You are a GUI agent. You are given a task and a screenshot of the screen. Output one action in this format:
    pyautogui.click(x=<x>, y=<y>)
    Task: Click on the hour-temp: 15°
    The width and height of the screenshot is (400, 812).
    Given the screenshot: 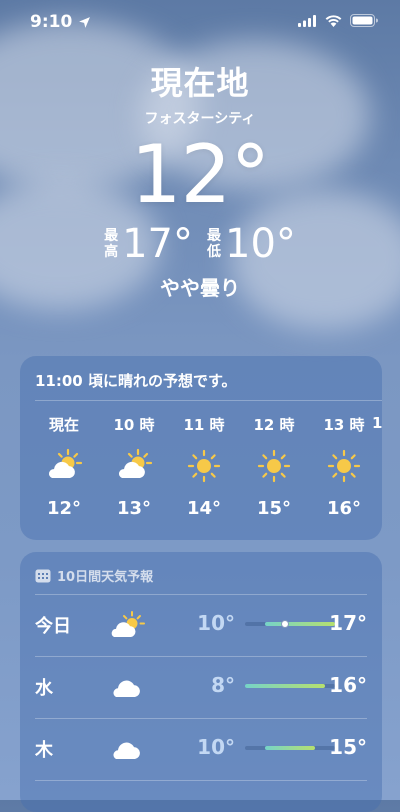 What is the action you would take?
    pyautogui.click(x=274, y=508)
    